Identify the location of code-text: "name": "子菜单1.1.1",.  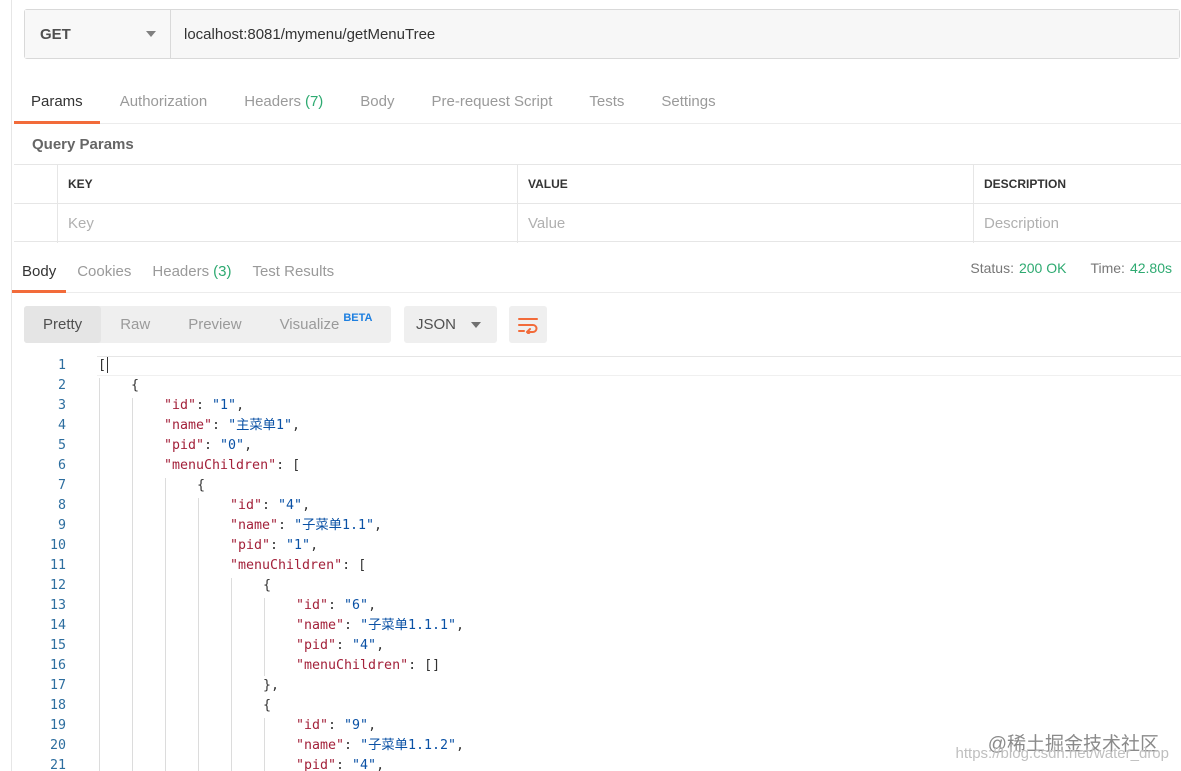
(380, 626).